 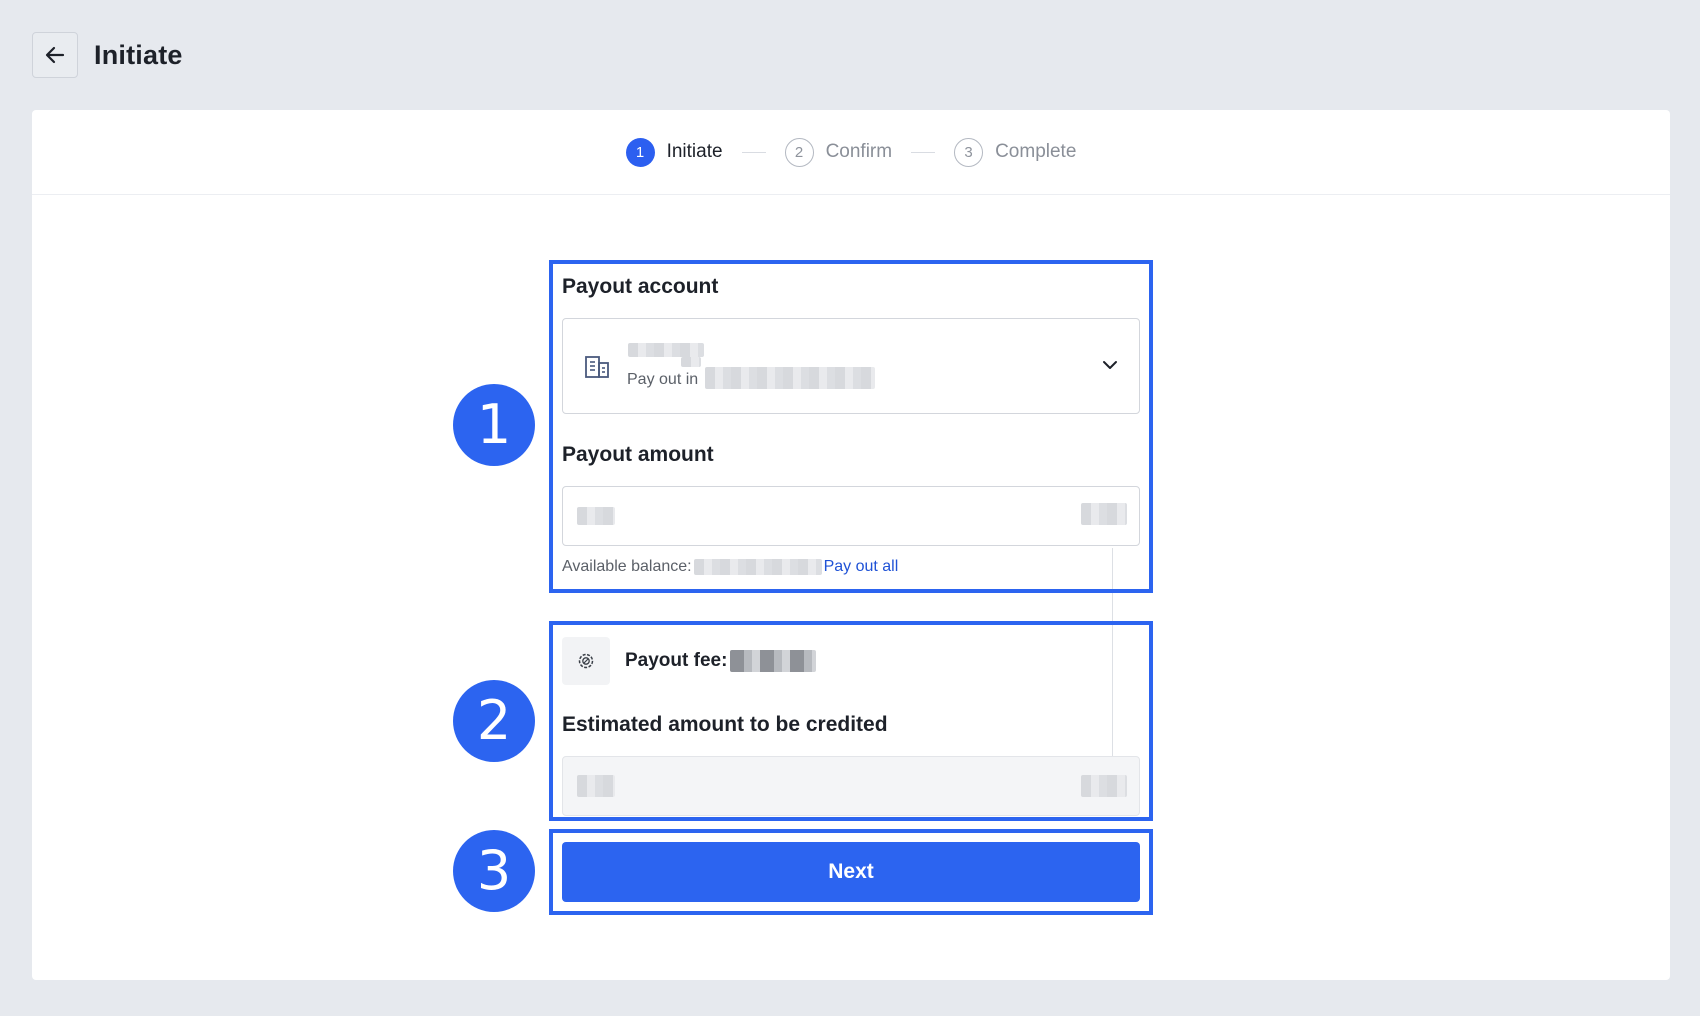 What do you see at coordinates (1110, 365) in the screenshot?
I see `chevron-down-icon` at bounding box center [1110, 365].